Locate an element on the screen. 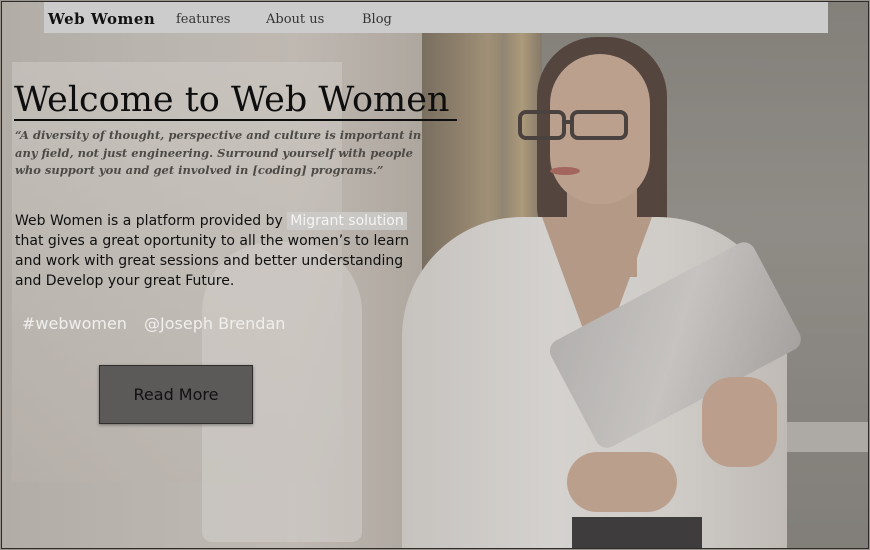 This screenshot has height=550, width=870. nav-link-features: features is located at coordinates (203, 19).